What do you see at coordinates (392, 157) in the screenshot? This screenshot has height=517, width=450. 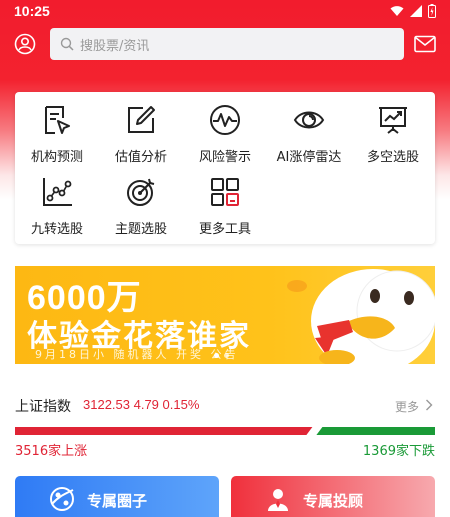 I see `tool-label: 多空选股` at bounding box center [392, 157].